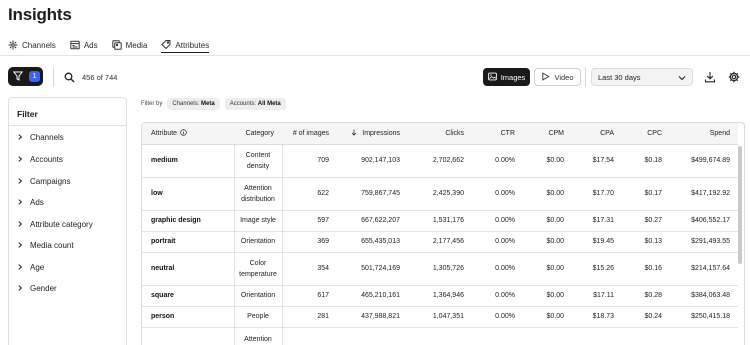 This screenshot has width=750, height=345. I want to click on column-header-clicks: Clicks, so click(440, 134).